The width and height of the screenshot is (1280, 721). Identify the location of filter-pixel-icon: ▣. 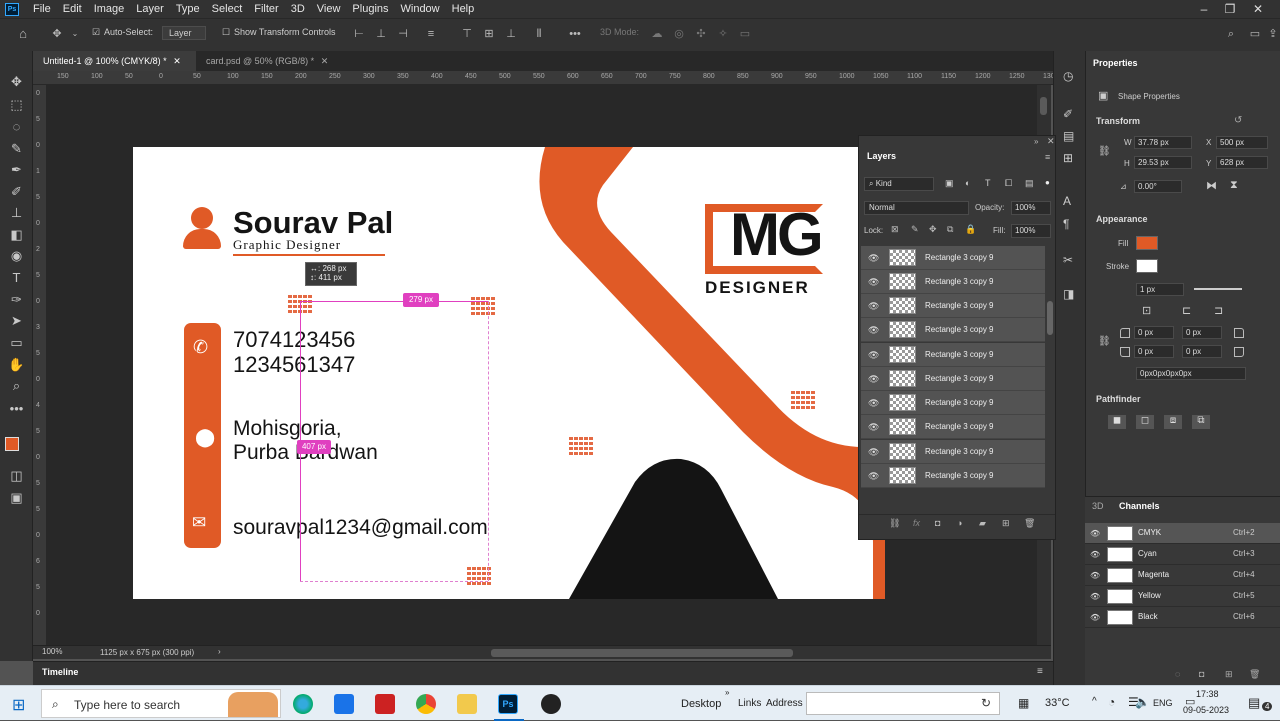
(949, 183).